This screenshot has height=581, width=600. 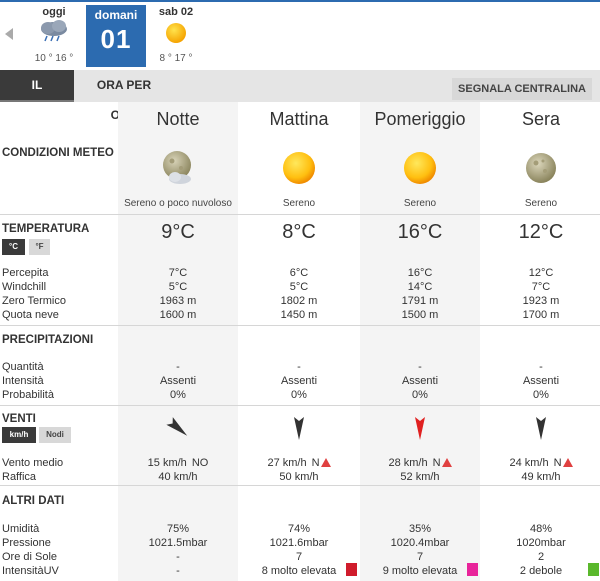 What do you see at coordinates (541, 287) in the screenshot?
I see `value-windchill: 7°C` at bounding box center [541, 287].